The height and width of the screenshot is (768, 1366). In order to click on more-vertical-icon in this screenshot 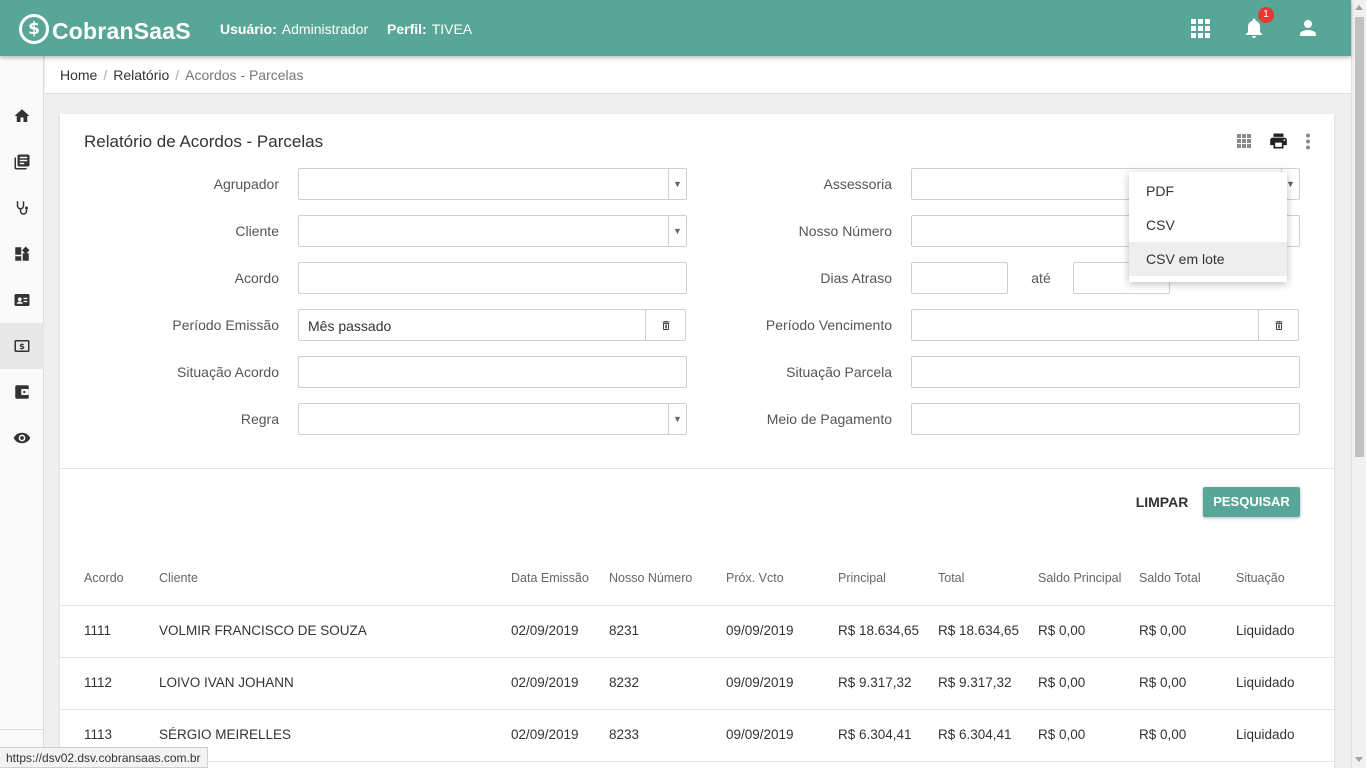, I will do `click(1308, 141)`.